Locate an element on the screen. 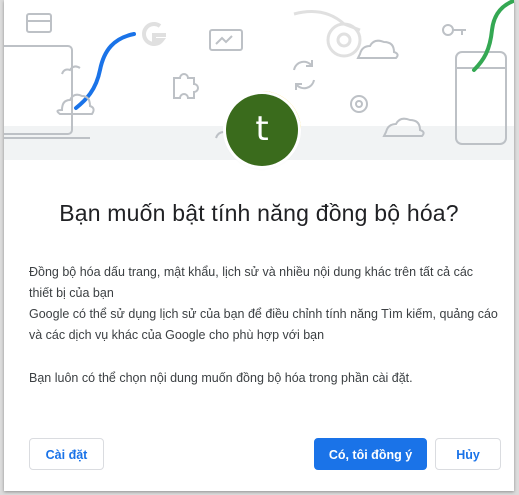  avatar: t is located at coordinates (262, 130).